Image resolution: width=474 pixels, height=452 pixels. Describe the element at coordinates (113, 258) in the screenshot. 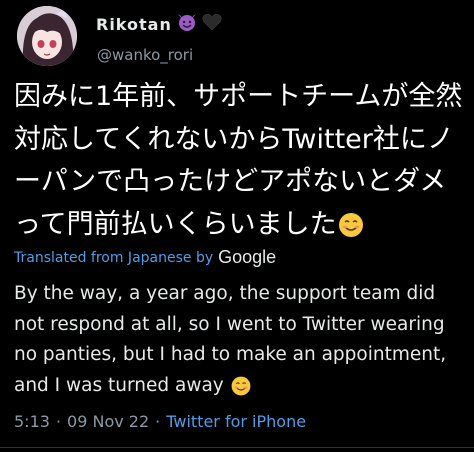

I see `translated-label: Translated from Japanese by` at that location.